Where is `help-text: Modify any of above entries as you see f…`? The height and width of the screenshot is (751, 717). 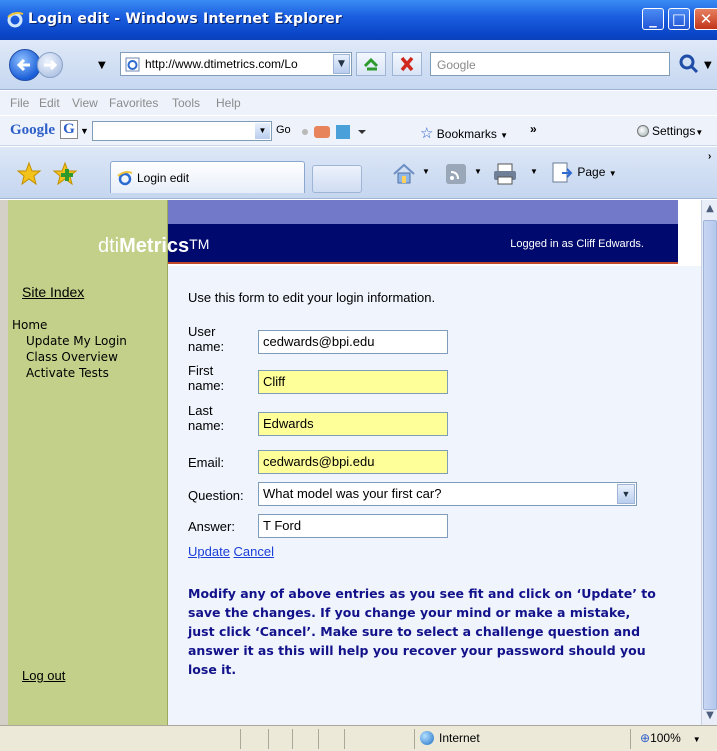 help-text: Modify any of above entries as you see f… is located at coordinates (422, 631).